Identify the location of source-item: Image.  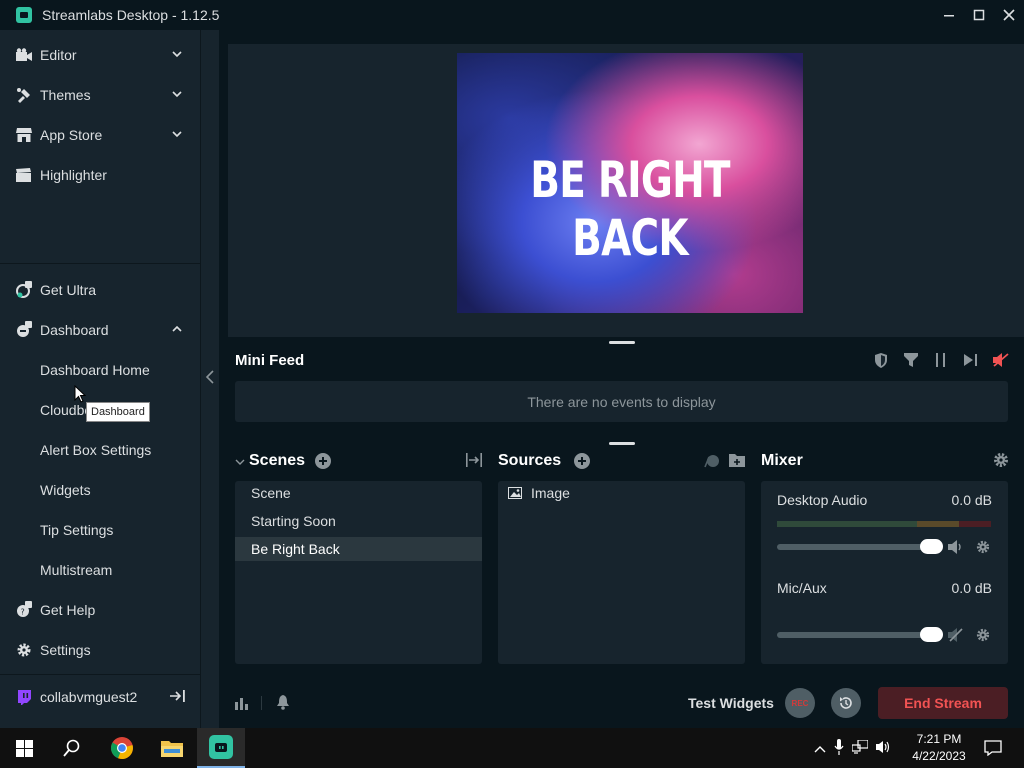
(621, 493).